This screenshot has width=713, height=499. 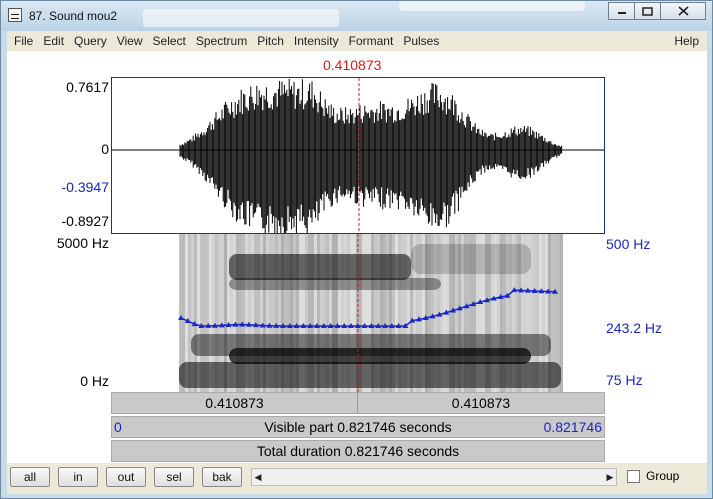 I want to click on zoom-toolbar: all in out sel bak ◀ ▶ Group, so click(x=357, y=478).